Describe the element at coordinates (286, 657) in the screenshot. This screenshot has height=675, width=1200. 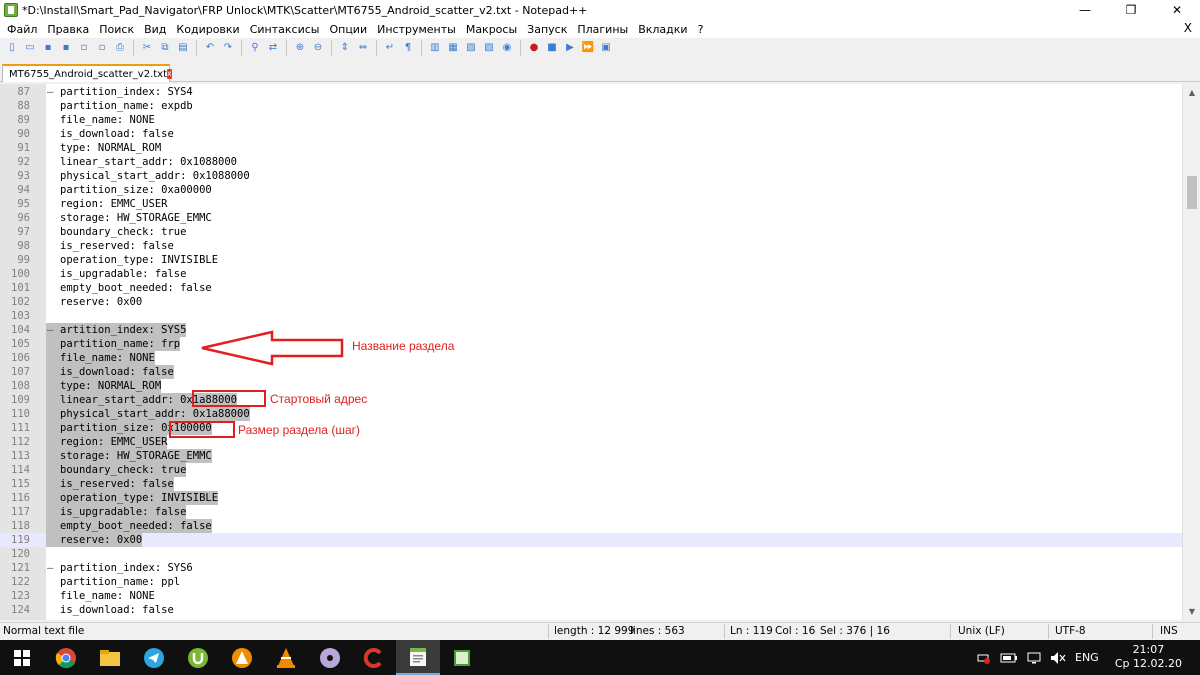
I see `vlc-icon` at that location.